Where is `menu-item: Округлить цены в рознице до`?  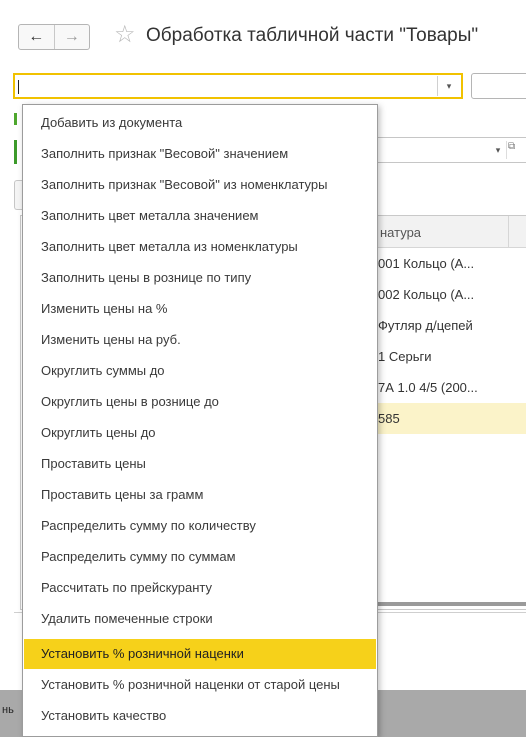 menu-item: Округлить цены в рознице до is located at coordinates (200, 402).